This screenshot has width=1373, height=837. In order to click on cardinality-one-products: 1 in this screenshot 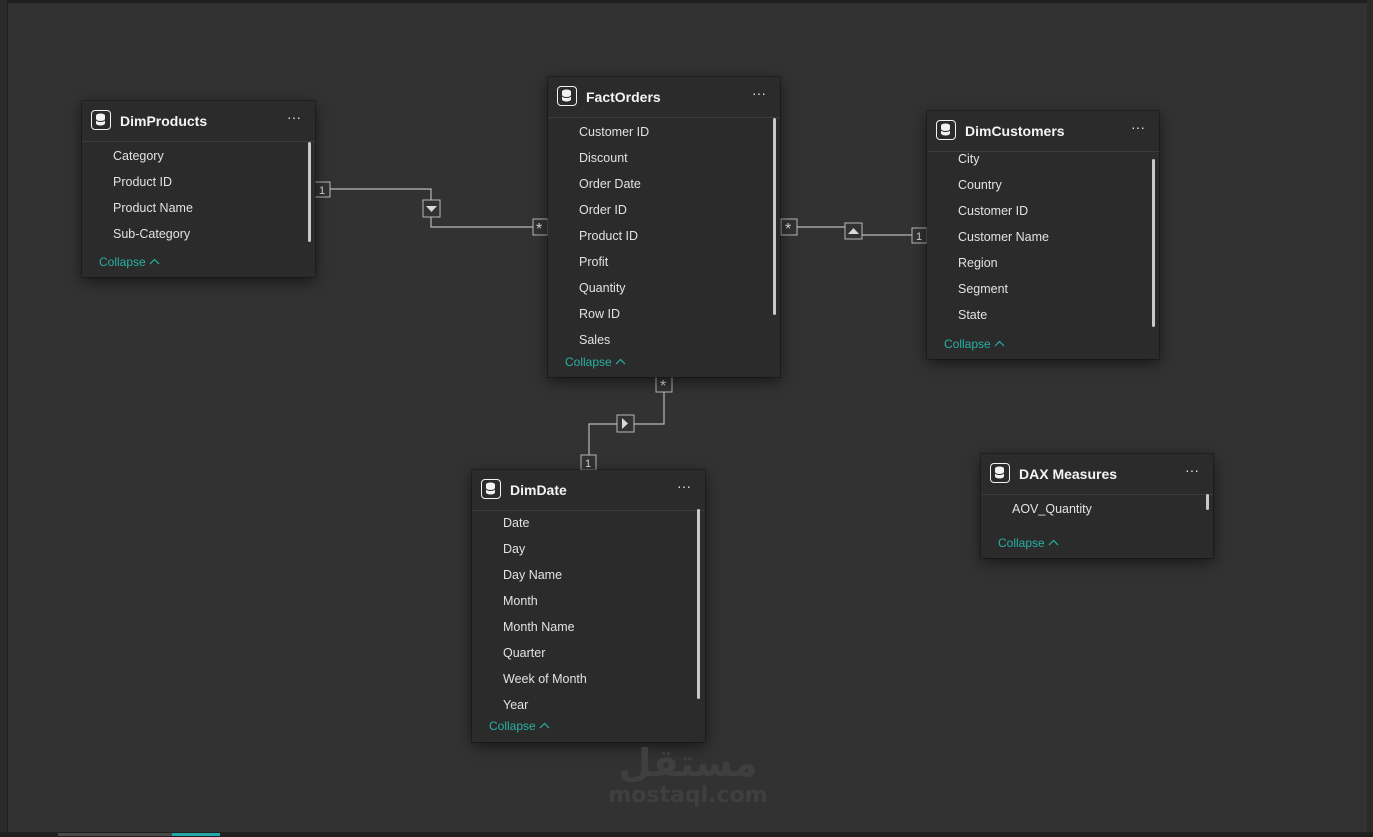, I will do `click(322, 189)`.